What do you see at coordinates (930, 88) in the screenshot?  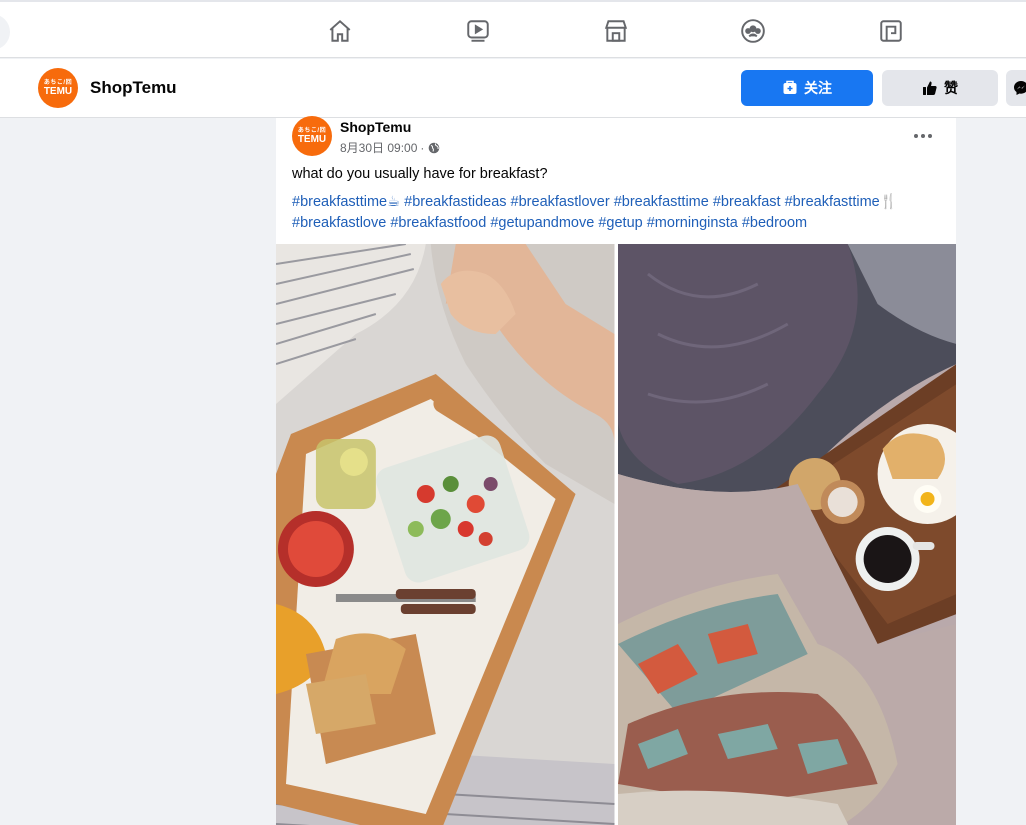 I see `thumbs-up-icon` at bounding box center [930, 88].